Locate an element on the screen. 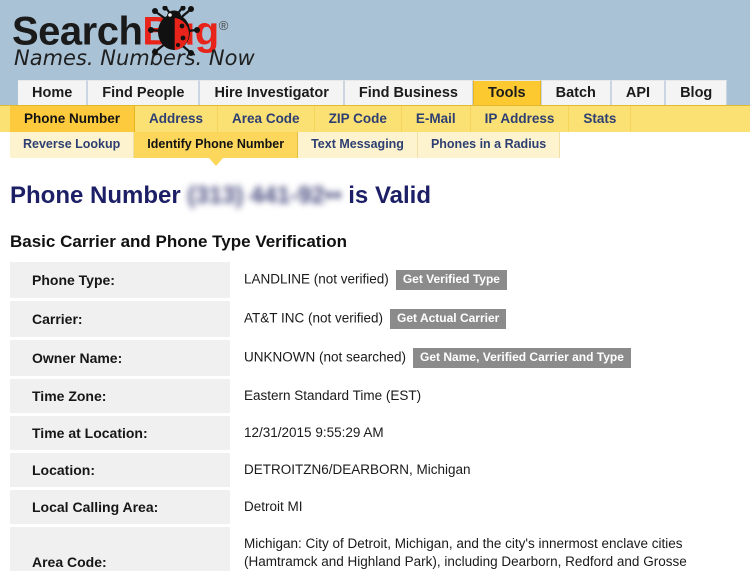 This screenshot has height=571, width=750. row-value: LANDLINE (not verified) Get Verified Type is located at coordinates (485, 281).